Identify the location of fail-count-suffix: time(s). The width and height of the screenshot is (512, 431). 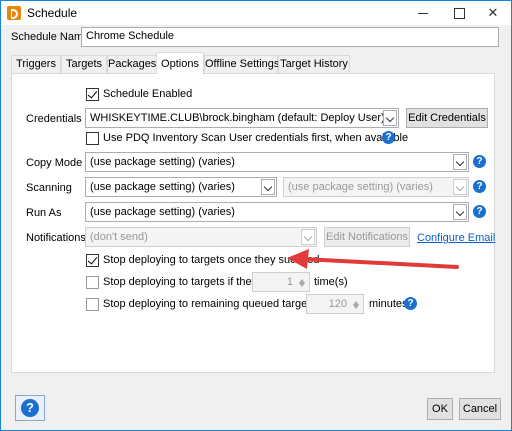
(331, 282).